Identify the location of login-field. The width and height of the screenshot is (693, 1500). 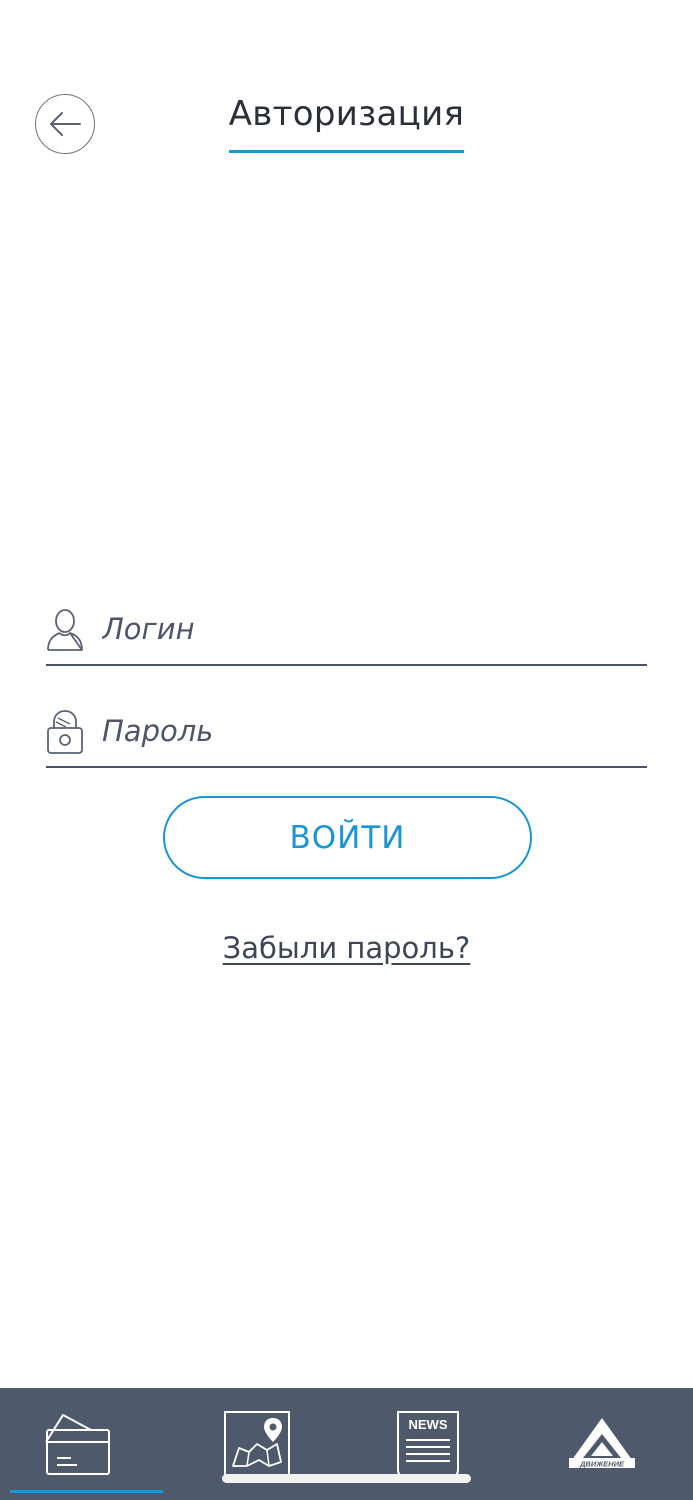
(346, 632).